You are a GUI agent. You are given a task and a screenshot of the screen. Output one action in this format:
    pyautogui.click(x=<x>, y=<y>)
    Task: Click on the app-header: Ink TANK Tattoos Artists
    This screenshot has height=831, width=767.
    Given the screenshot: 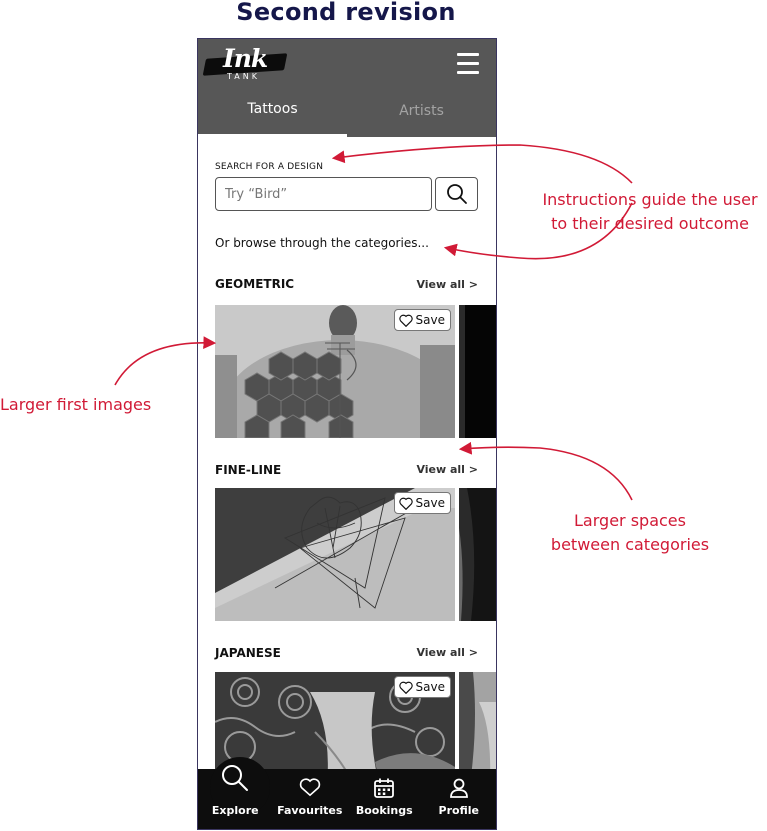 What is the action you would take?
    pyautogui.click(x=347, y=88)
    